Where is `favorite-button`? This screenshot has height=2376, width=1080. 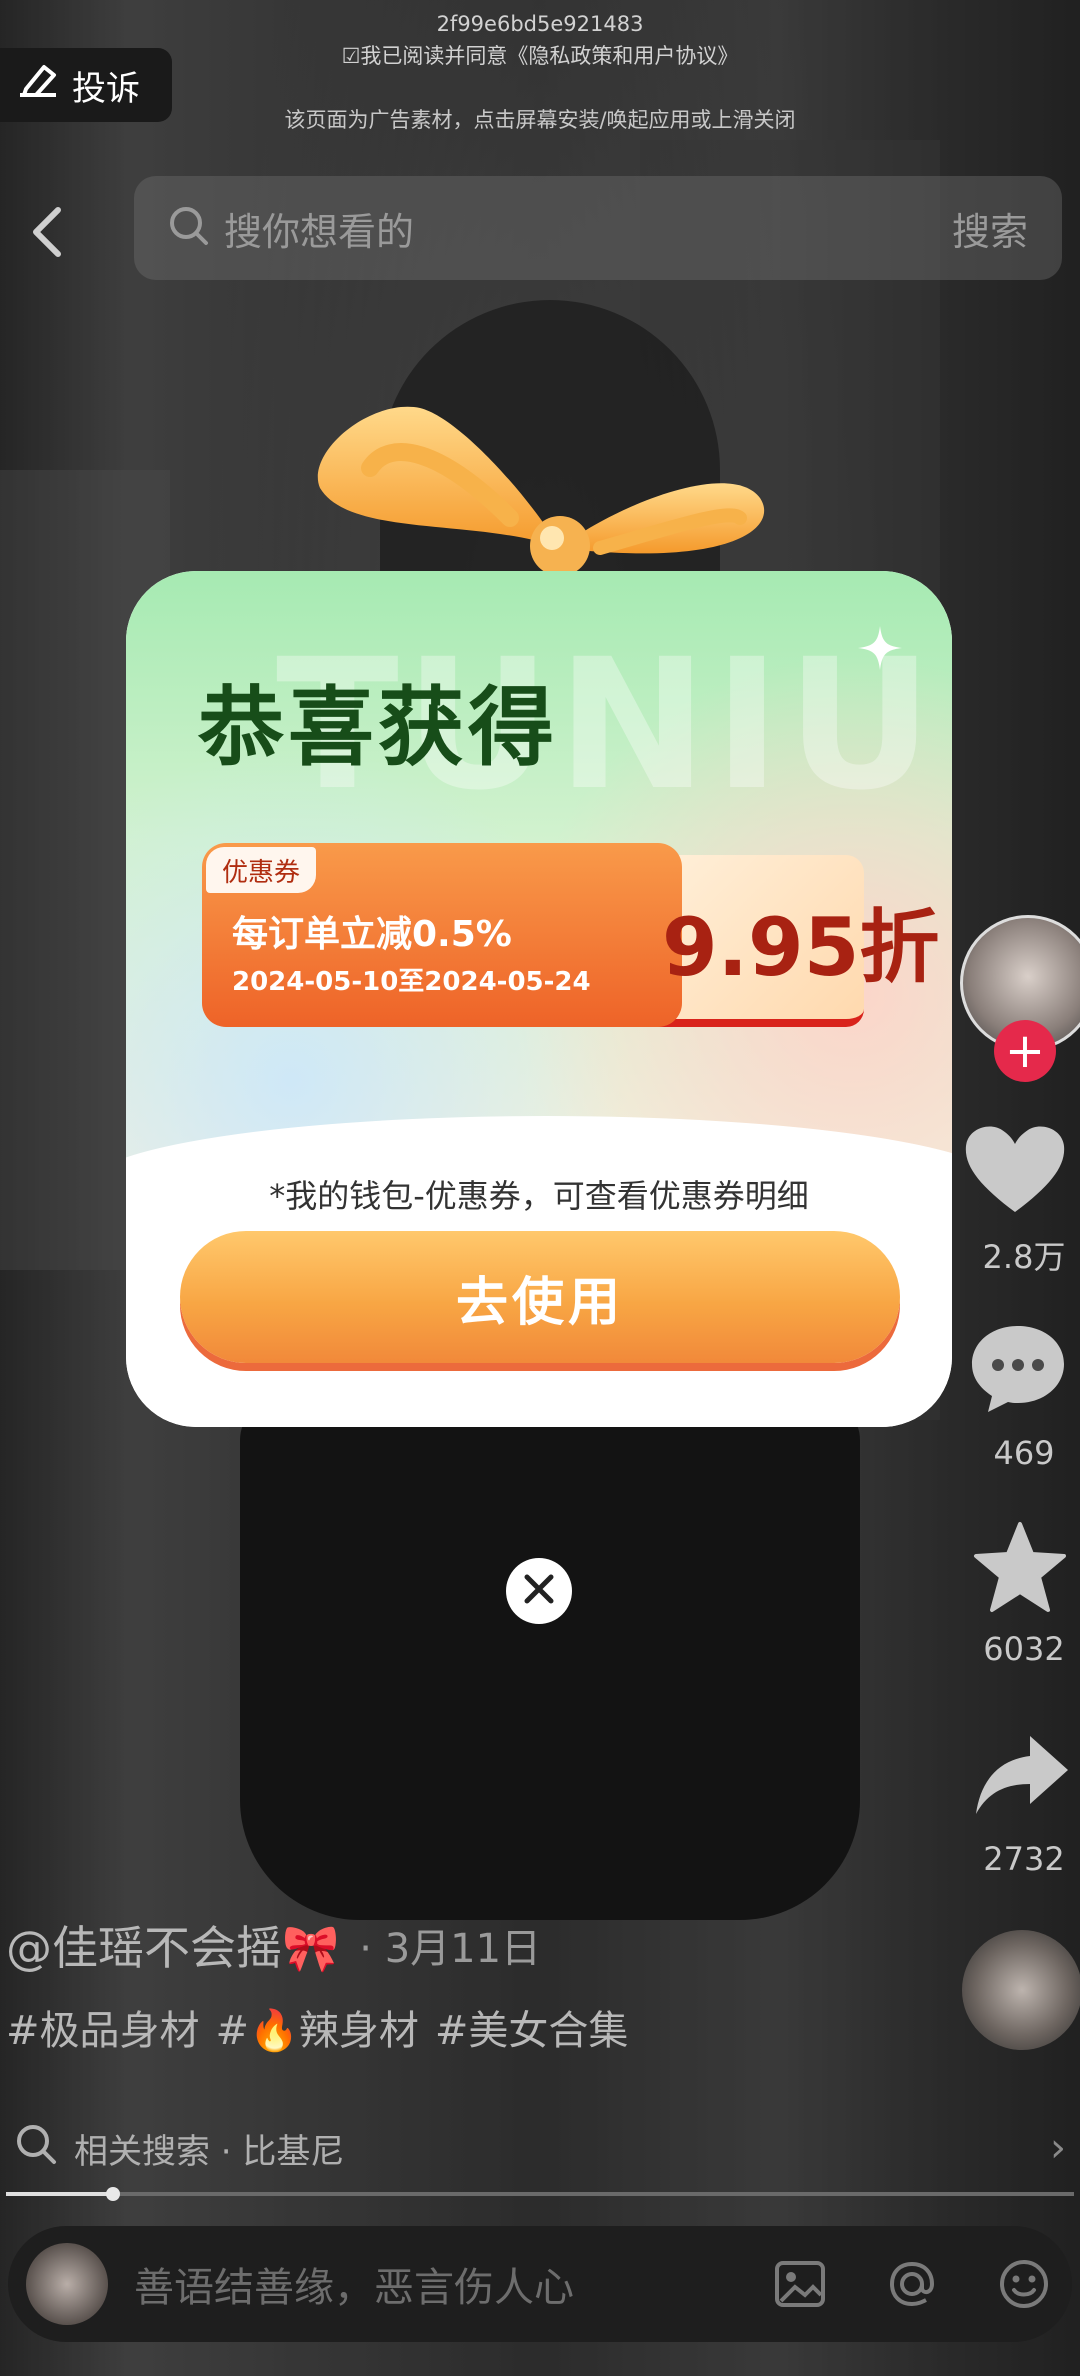 favorite-button is located at coordinates (1020, 1570).